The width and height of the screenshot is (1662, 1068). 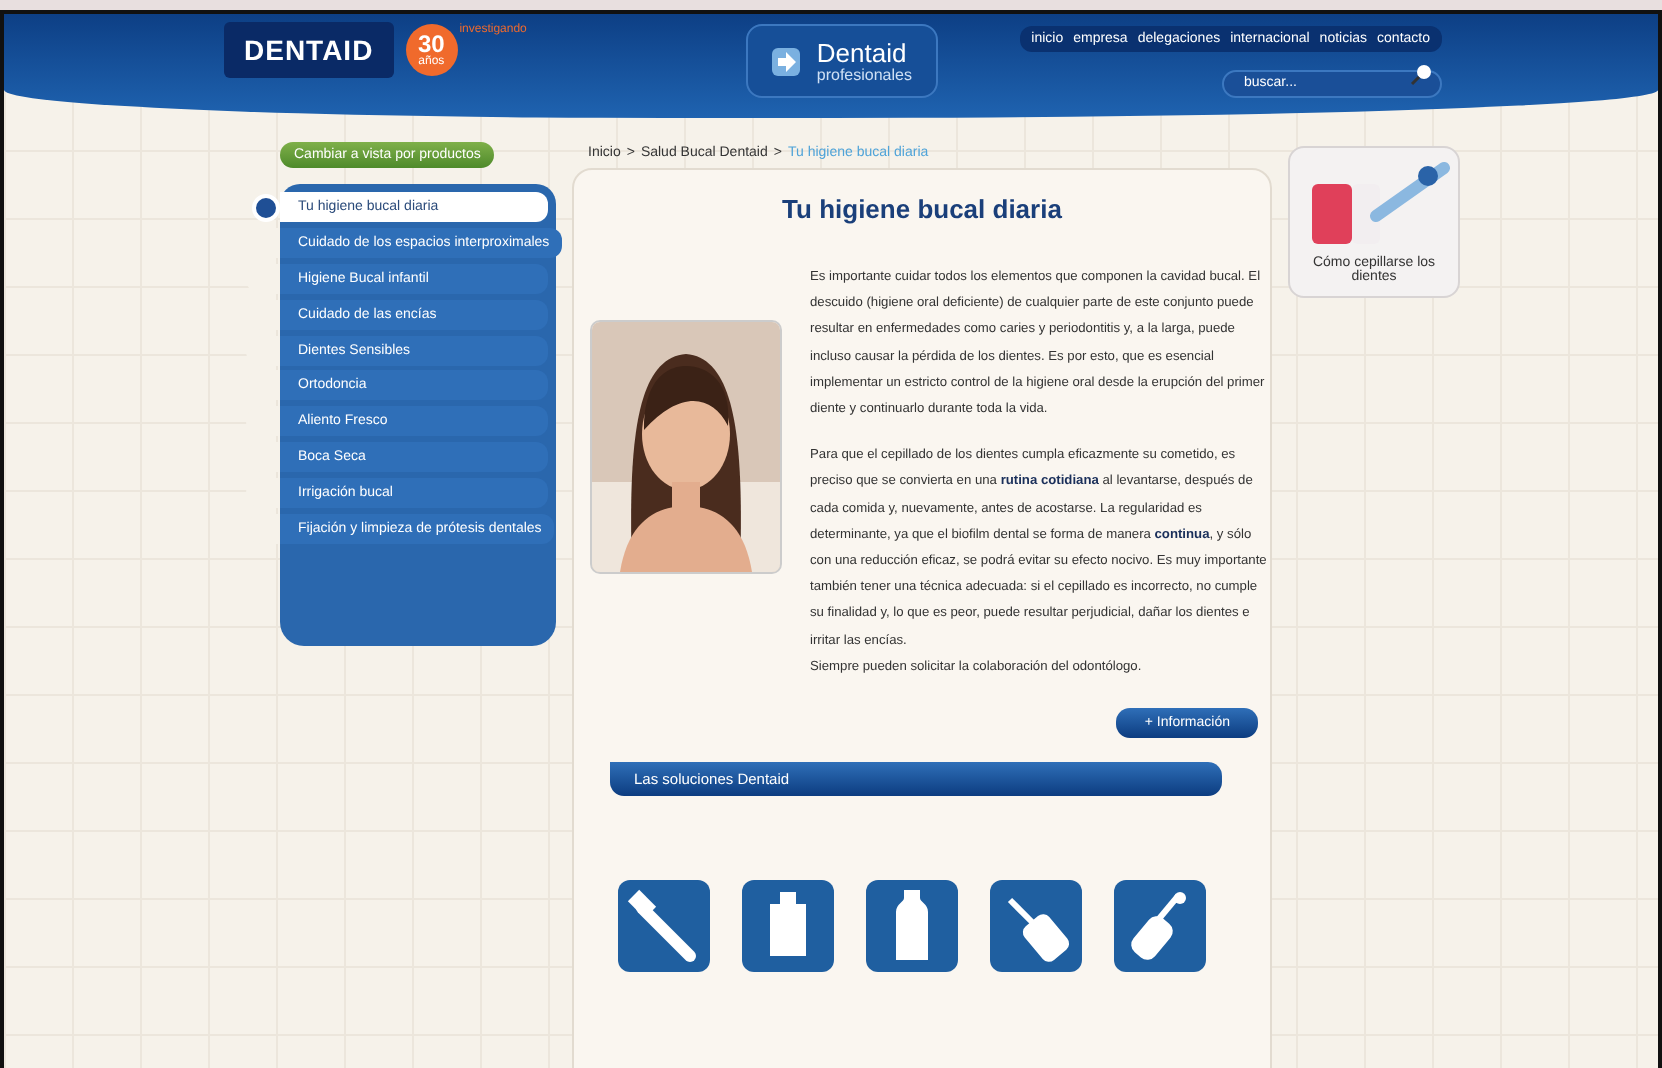 What do you see at coordinates (842, 61) in the screenshot?
I see `professionals-button: Dentaid profesionales` at bounding box center [842, 61].